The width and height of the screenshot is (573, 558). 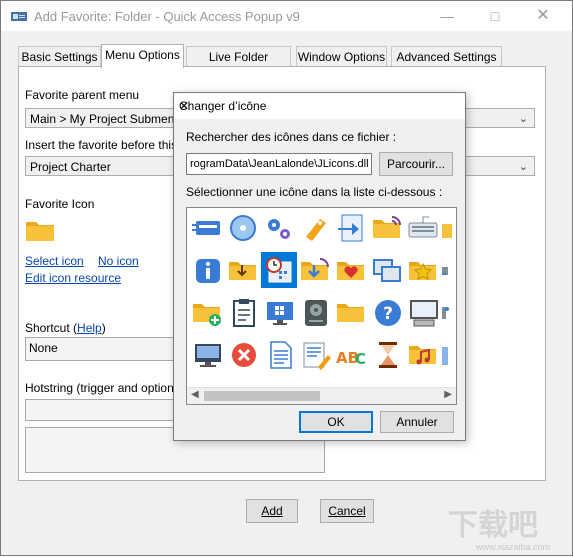 I want to click on parent-menu-label: Favorite parent menu, so click(x=82, y=95).